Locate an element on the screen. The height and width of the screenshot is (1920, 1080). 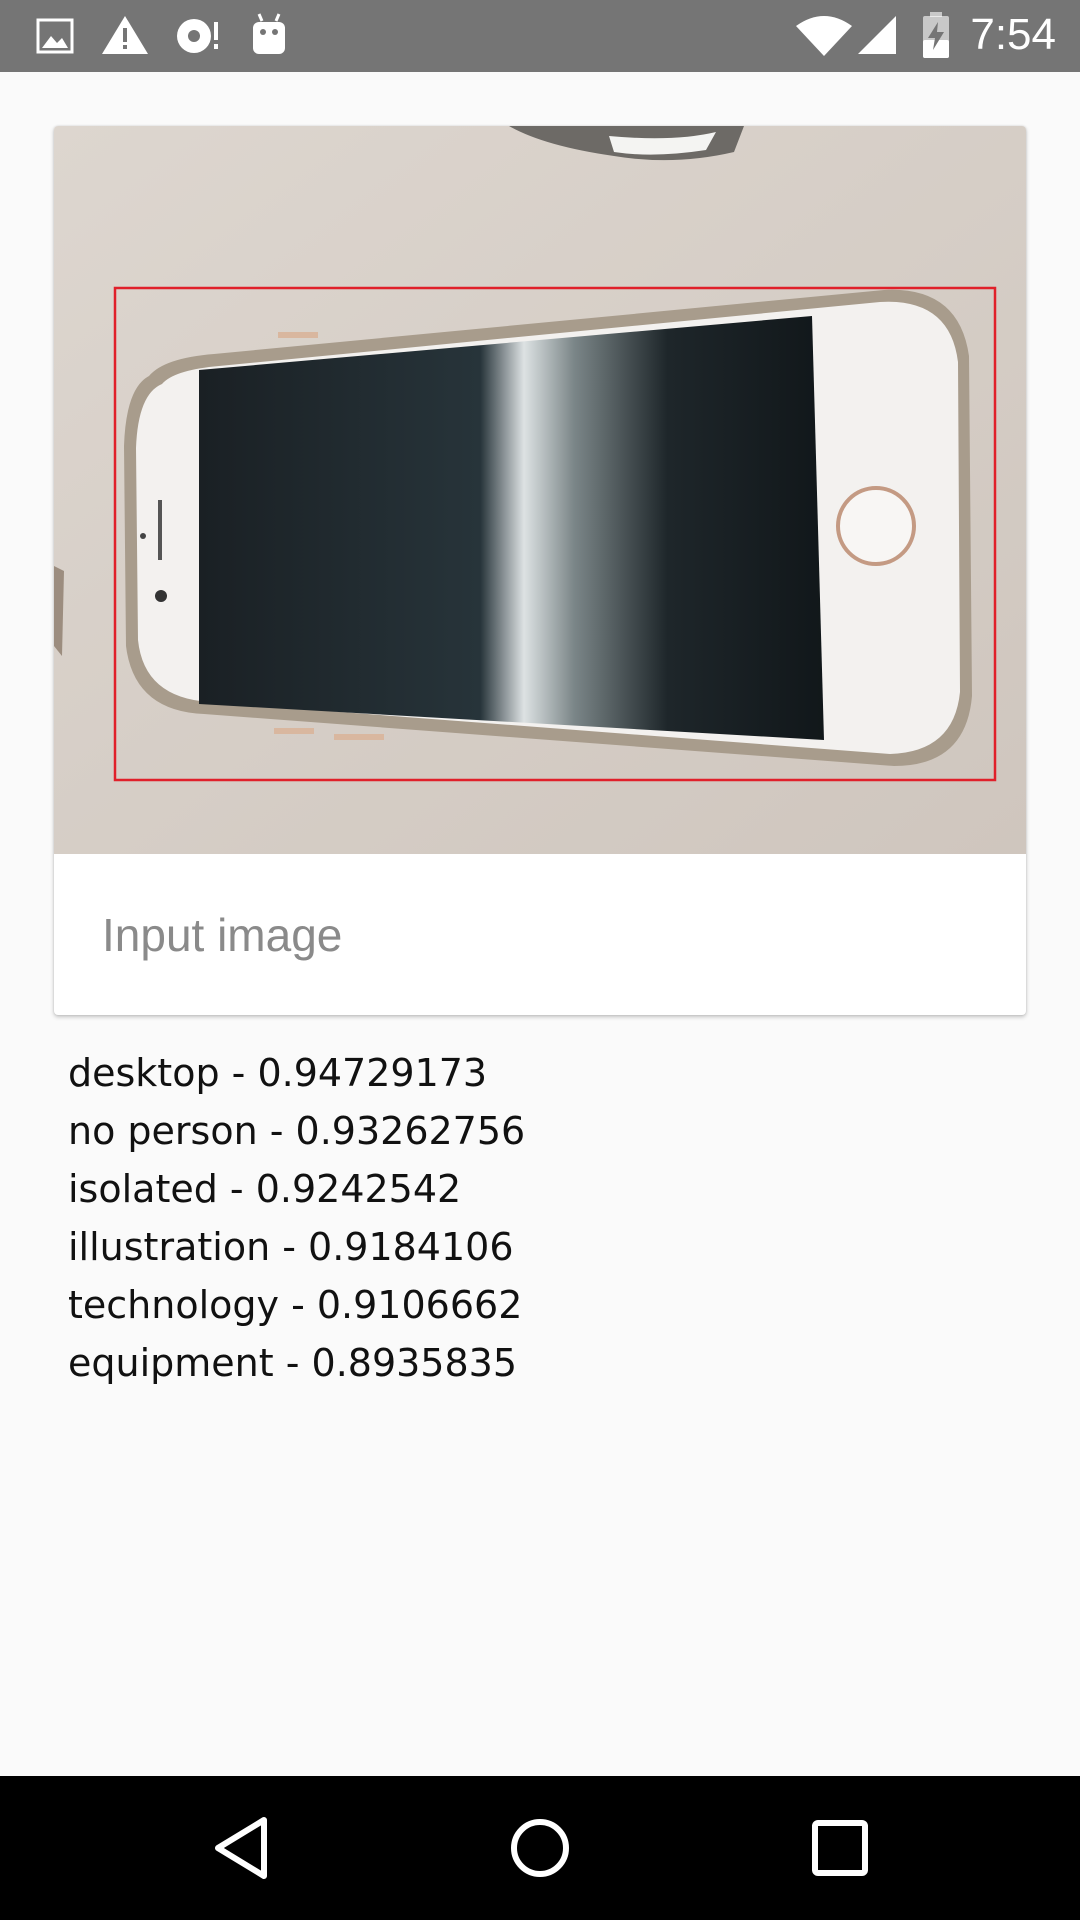
warning-icon is located at coordinates (125, 35).